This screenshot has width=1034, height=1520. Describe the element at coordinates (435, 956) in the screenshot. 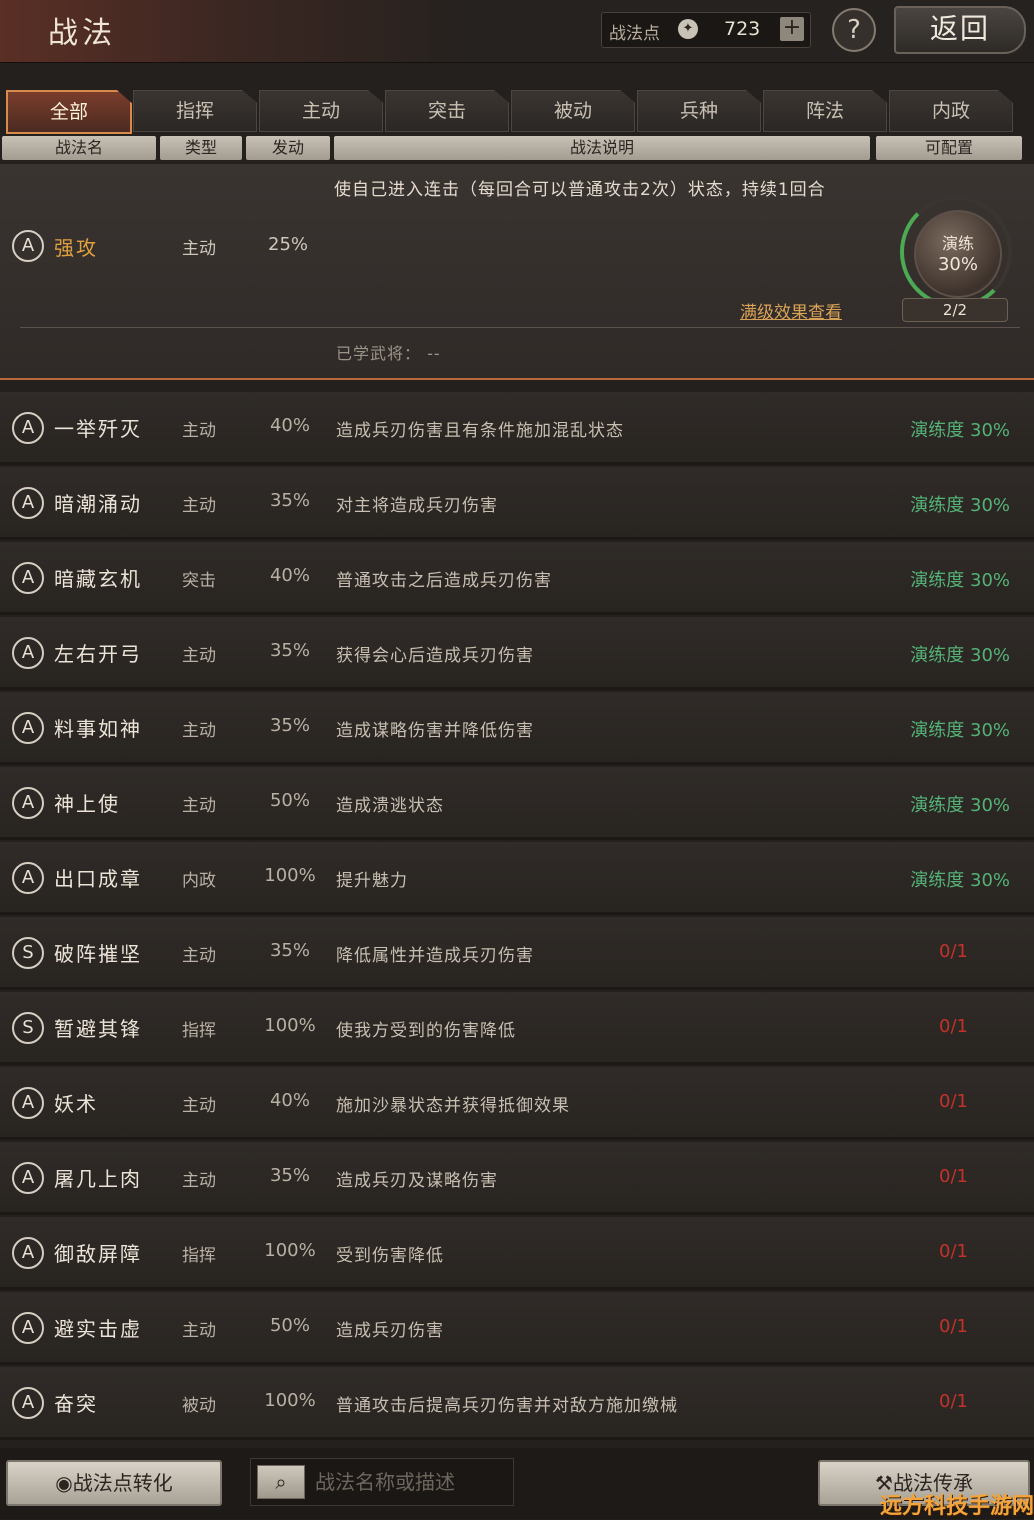

I see `tactic-description: 降低属性并造成兵刃伤害` at that location.